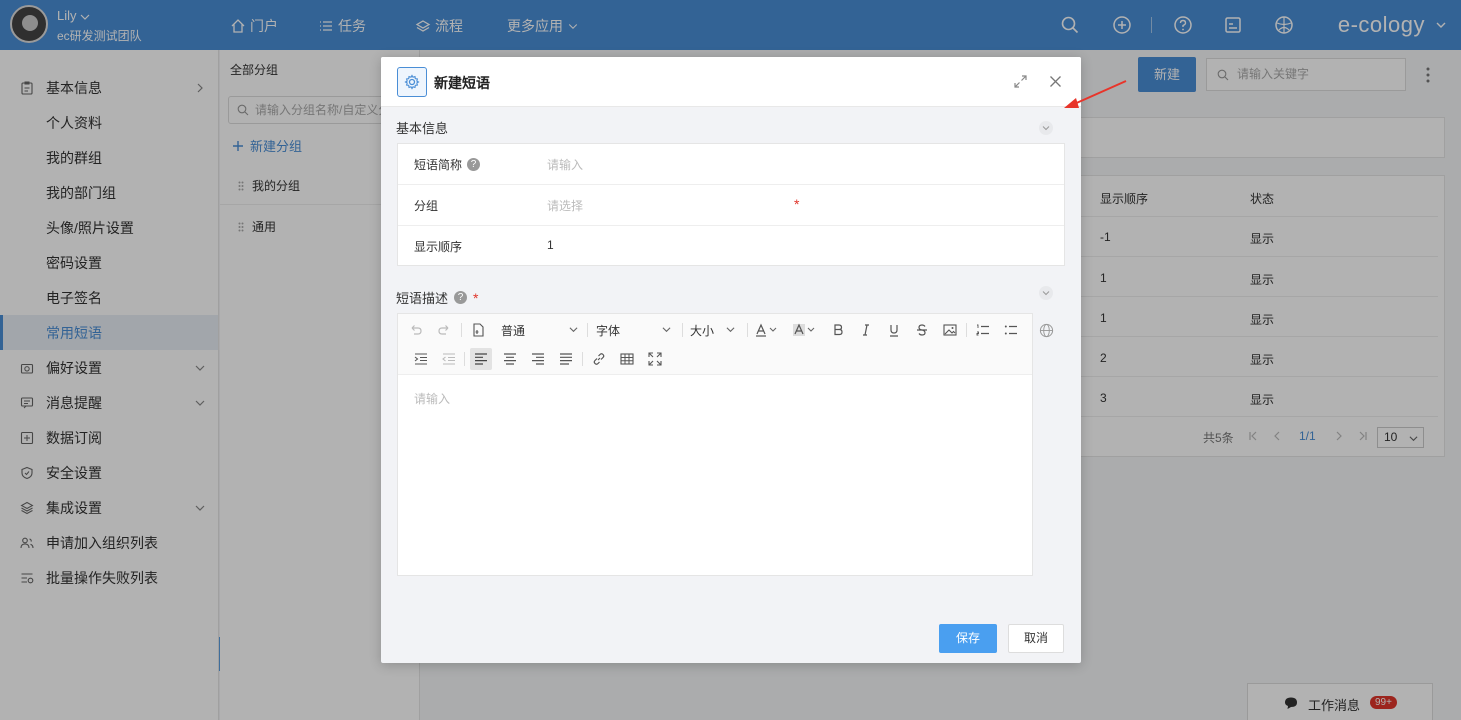  Describe the element at coordinates (599, 359) in the screenshot. I see `link-icon` at that location.